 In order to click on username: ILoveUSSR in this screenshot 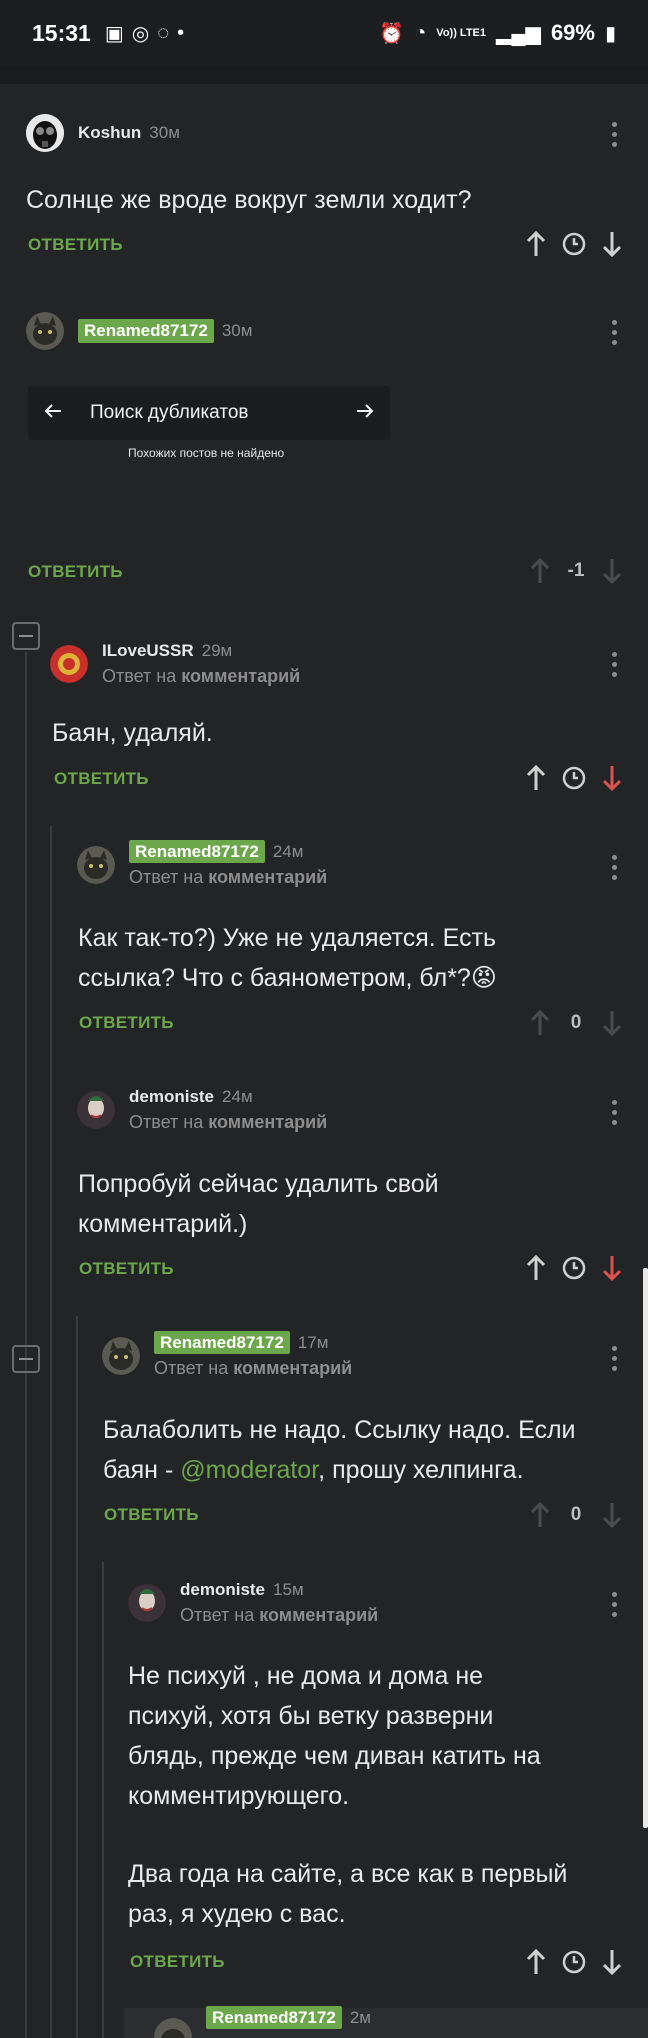, I will do `click(148, 650)`.